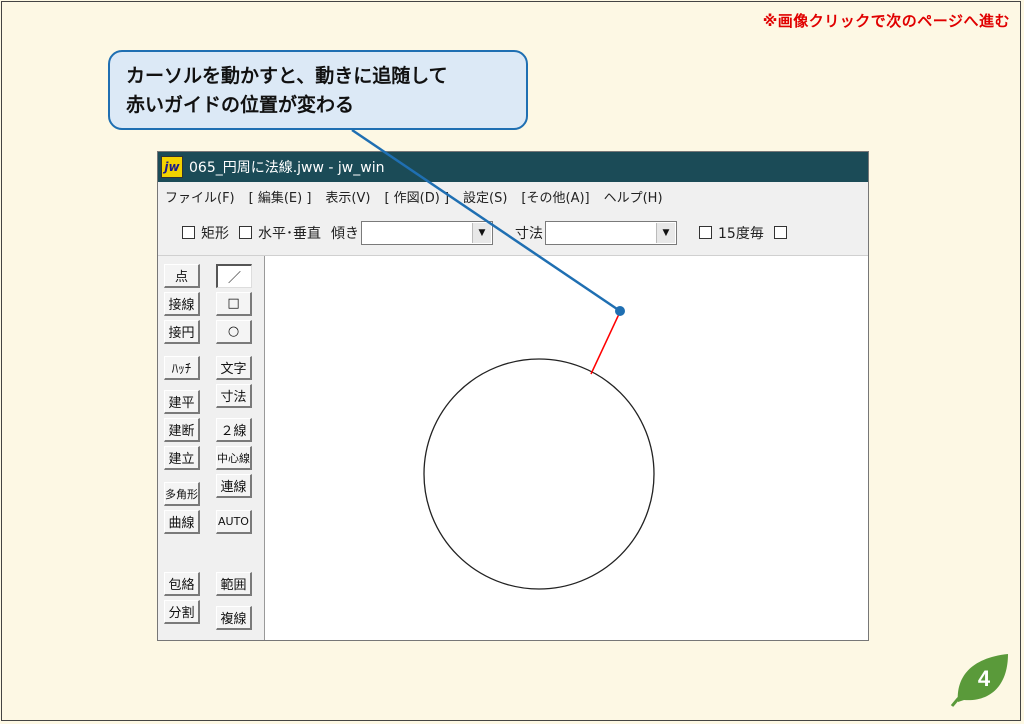 The width and height of the screenshot is (1024, 724). Describe the element at coordinates (182, 494) in the screenshot. I see `tool-polygon: 多角形` at that location.